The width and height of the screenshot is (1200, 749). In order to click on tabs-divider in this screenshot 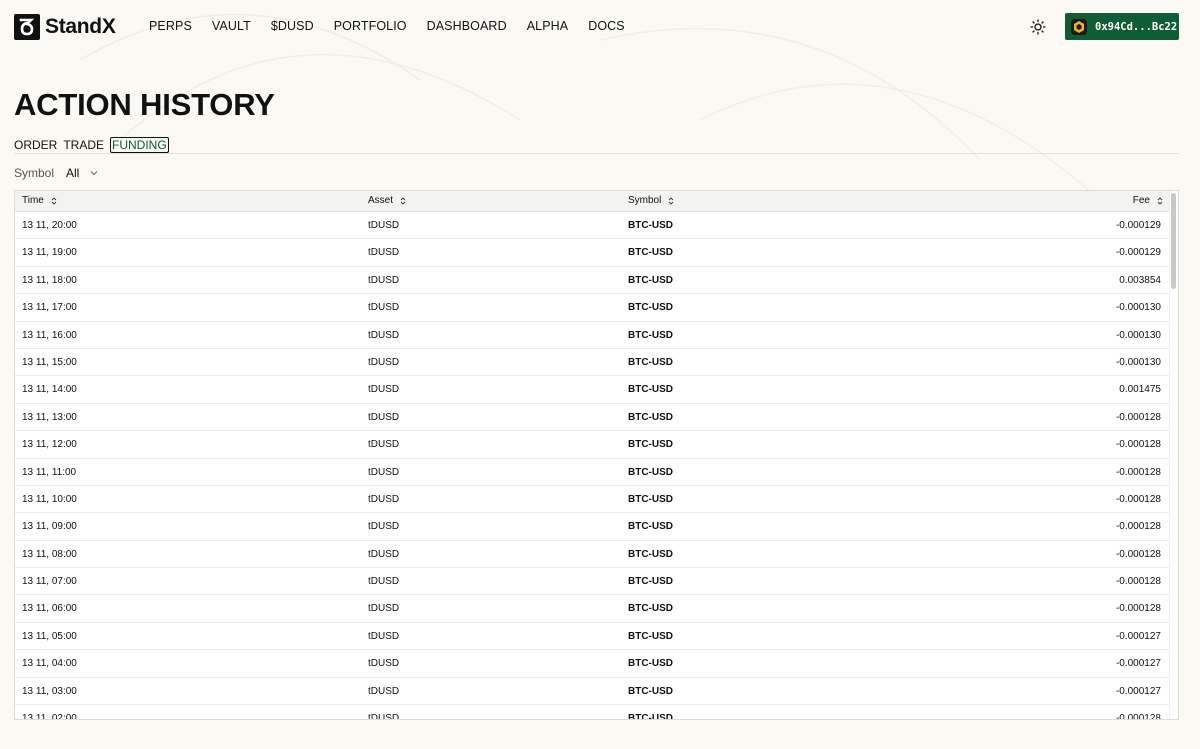, I will do `click(596, 153)`.